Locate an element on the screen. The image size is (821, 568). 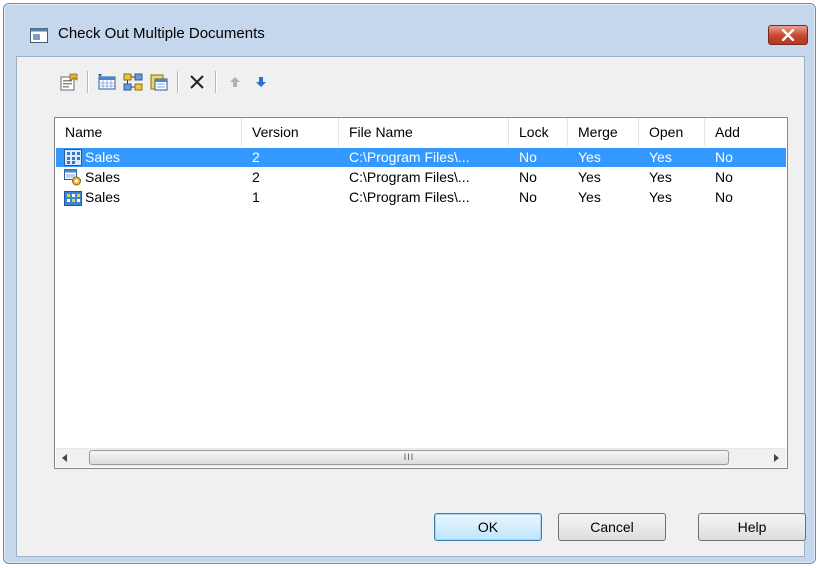
select-all-button is located at coordinates (107, 82).